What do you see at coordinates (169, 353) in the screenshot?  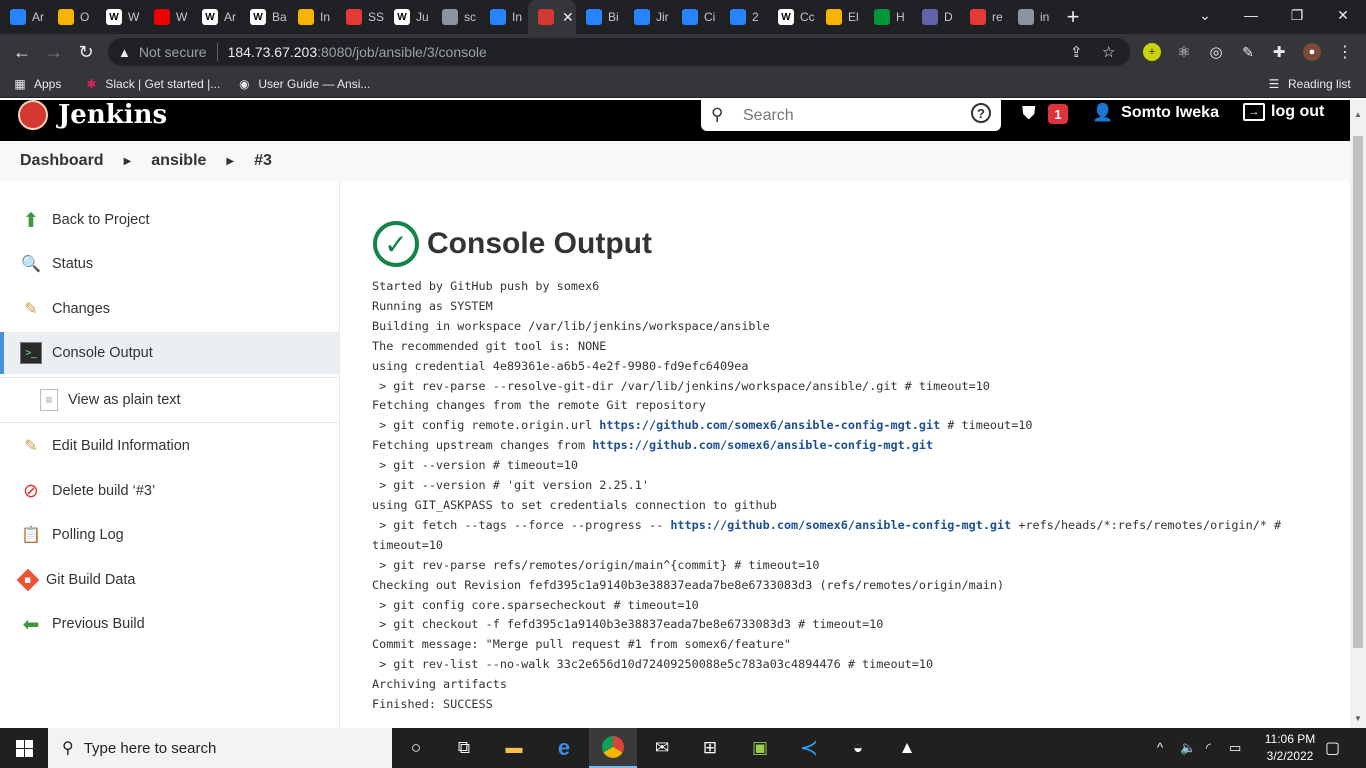 I see `sidebar-item-console-output: >_ Console Output` at bounding box center [169, 353].